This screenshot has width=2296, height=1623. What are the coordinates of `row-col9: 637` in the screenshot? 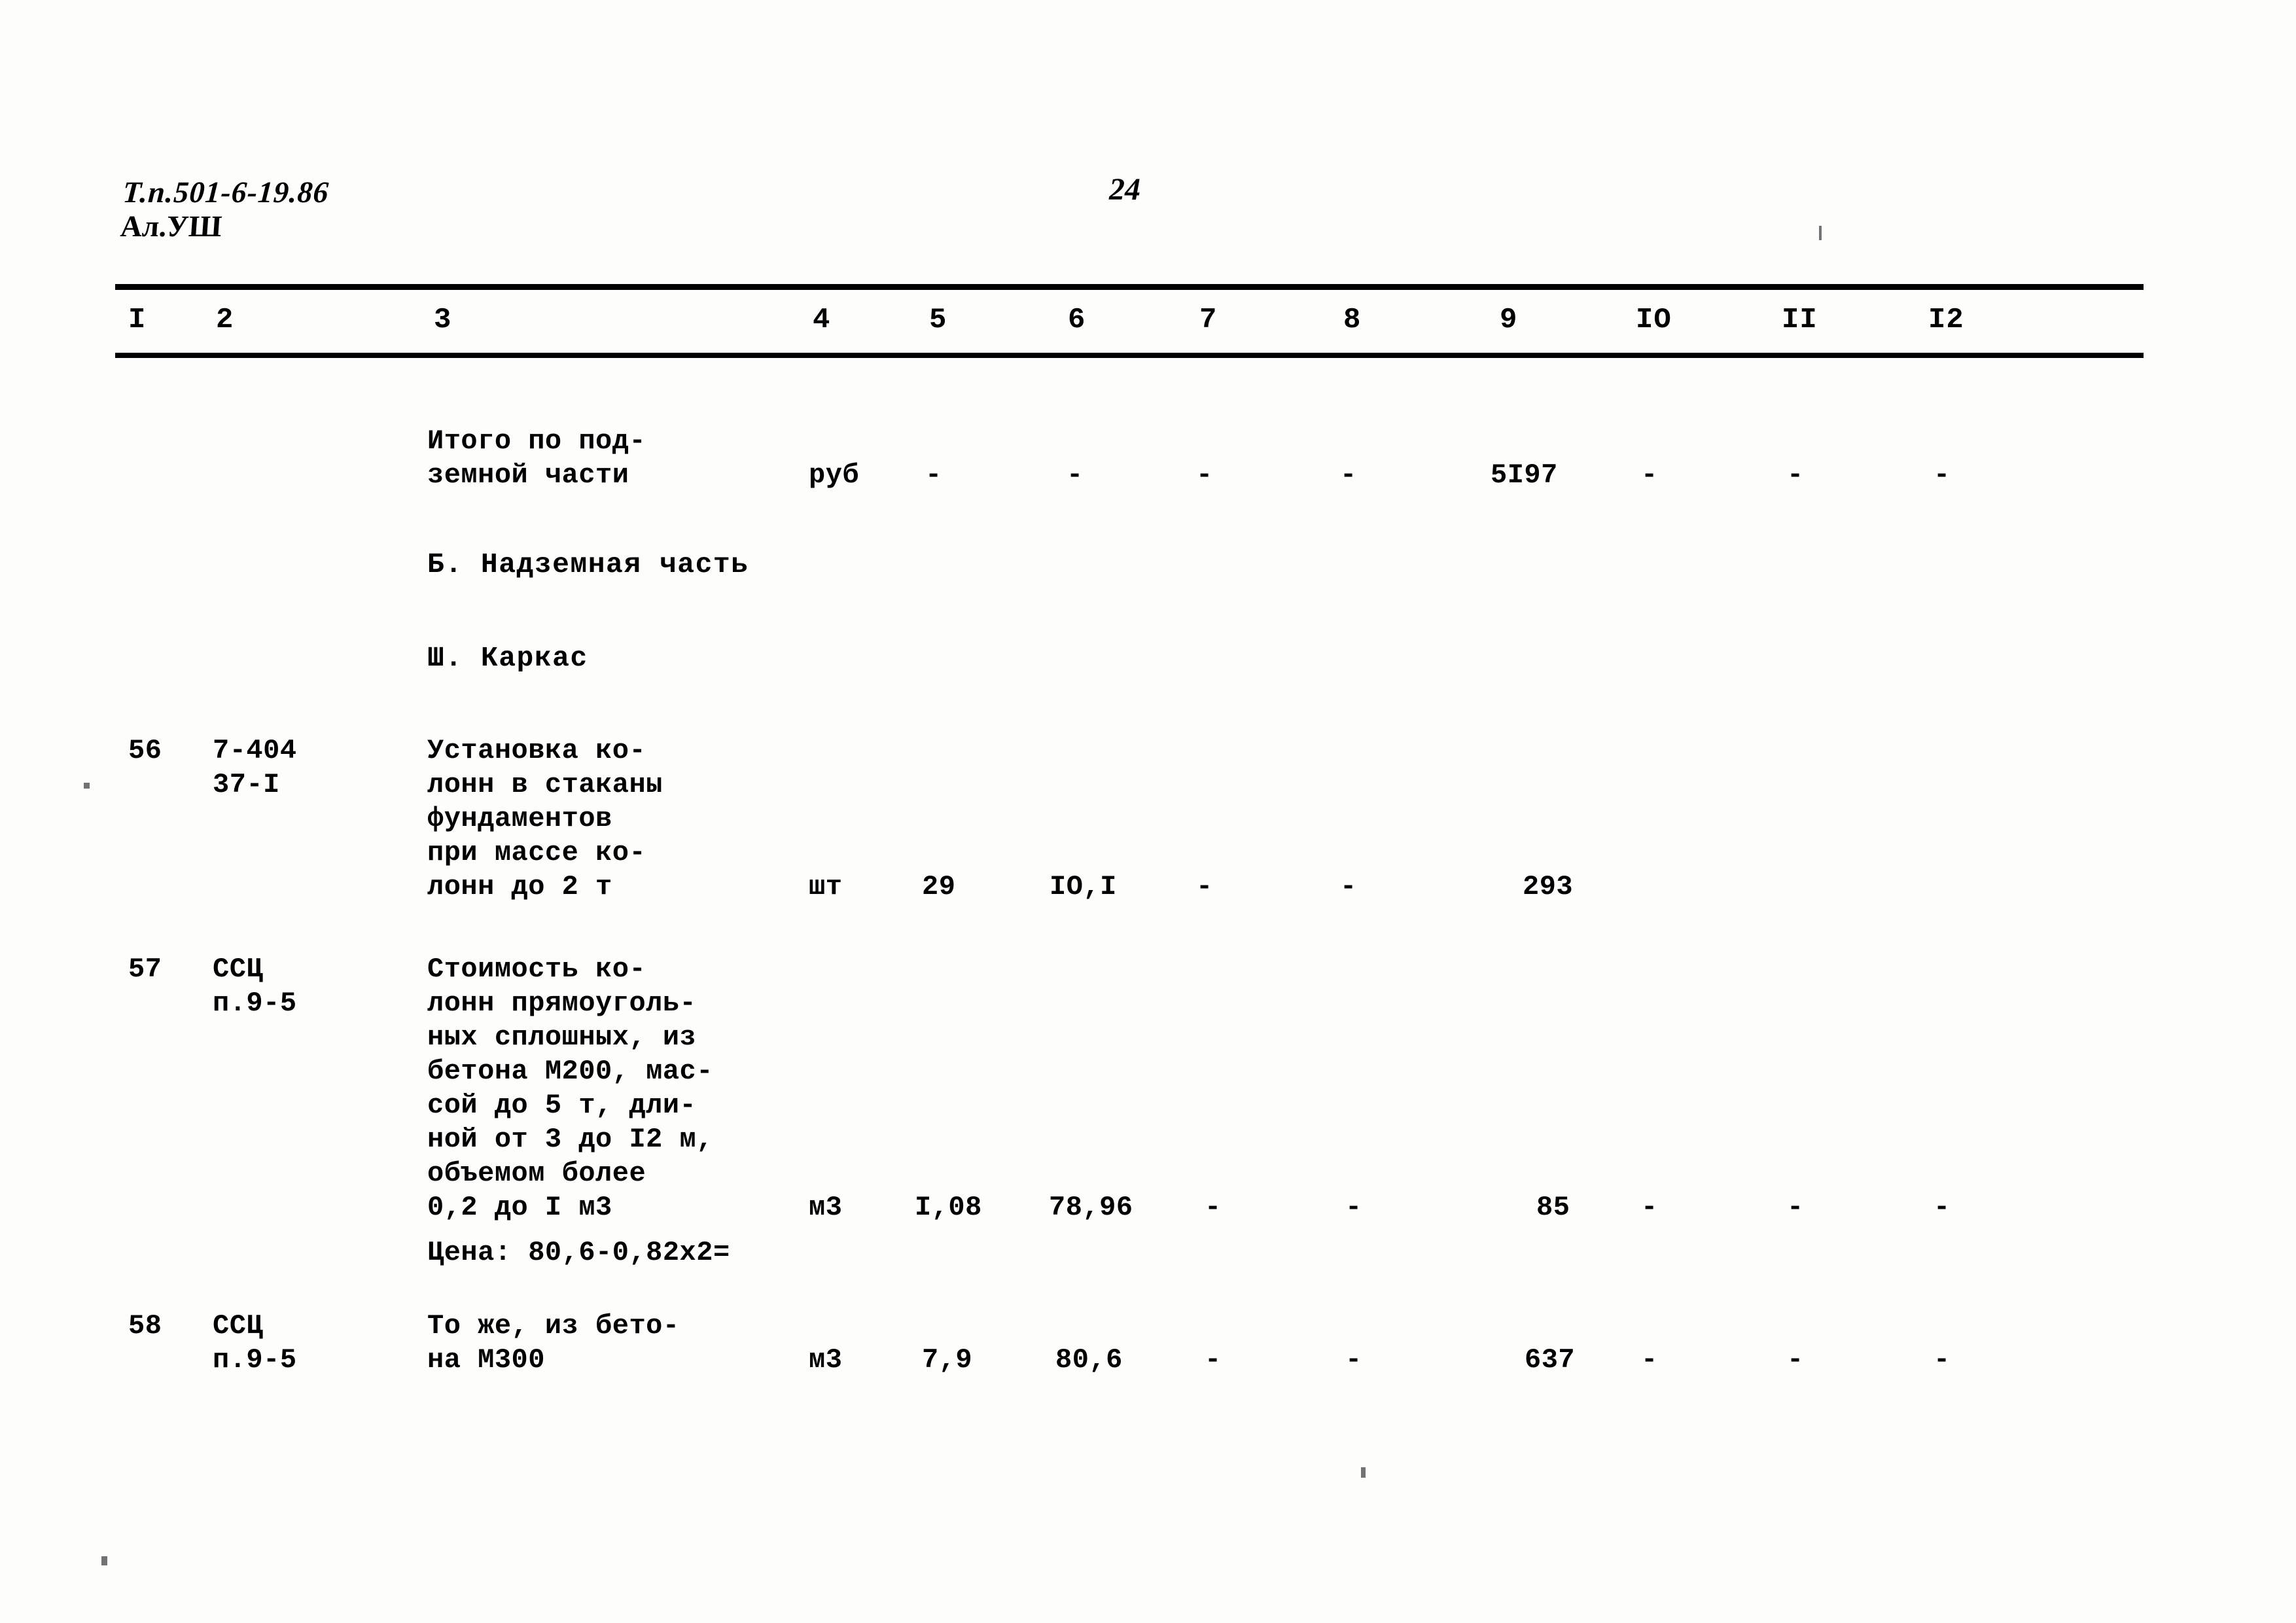 It's located at (1551, 1360).